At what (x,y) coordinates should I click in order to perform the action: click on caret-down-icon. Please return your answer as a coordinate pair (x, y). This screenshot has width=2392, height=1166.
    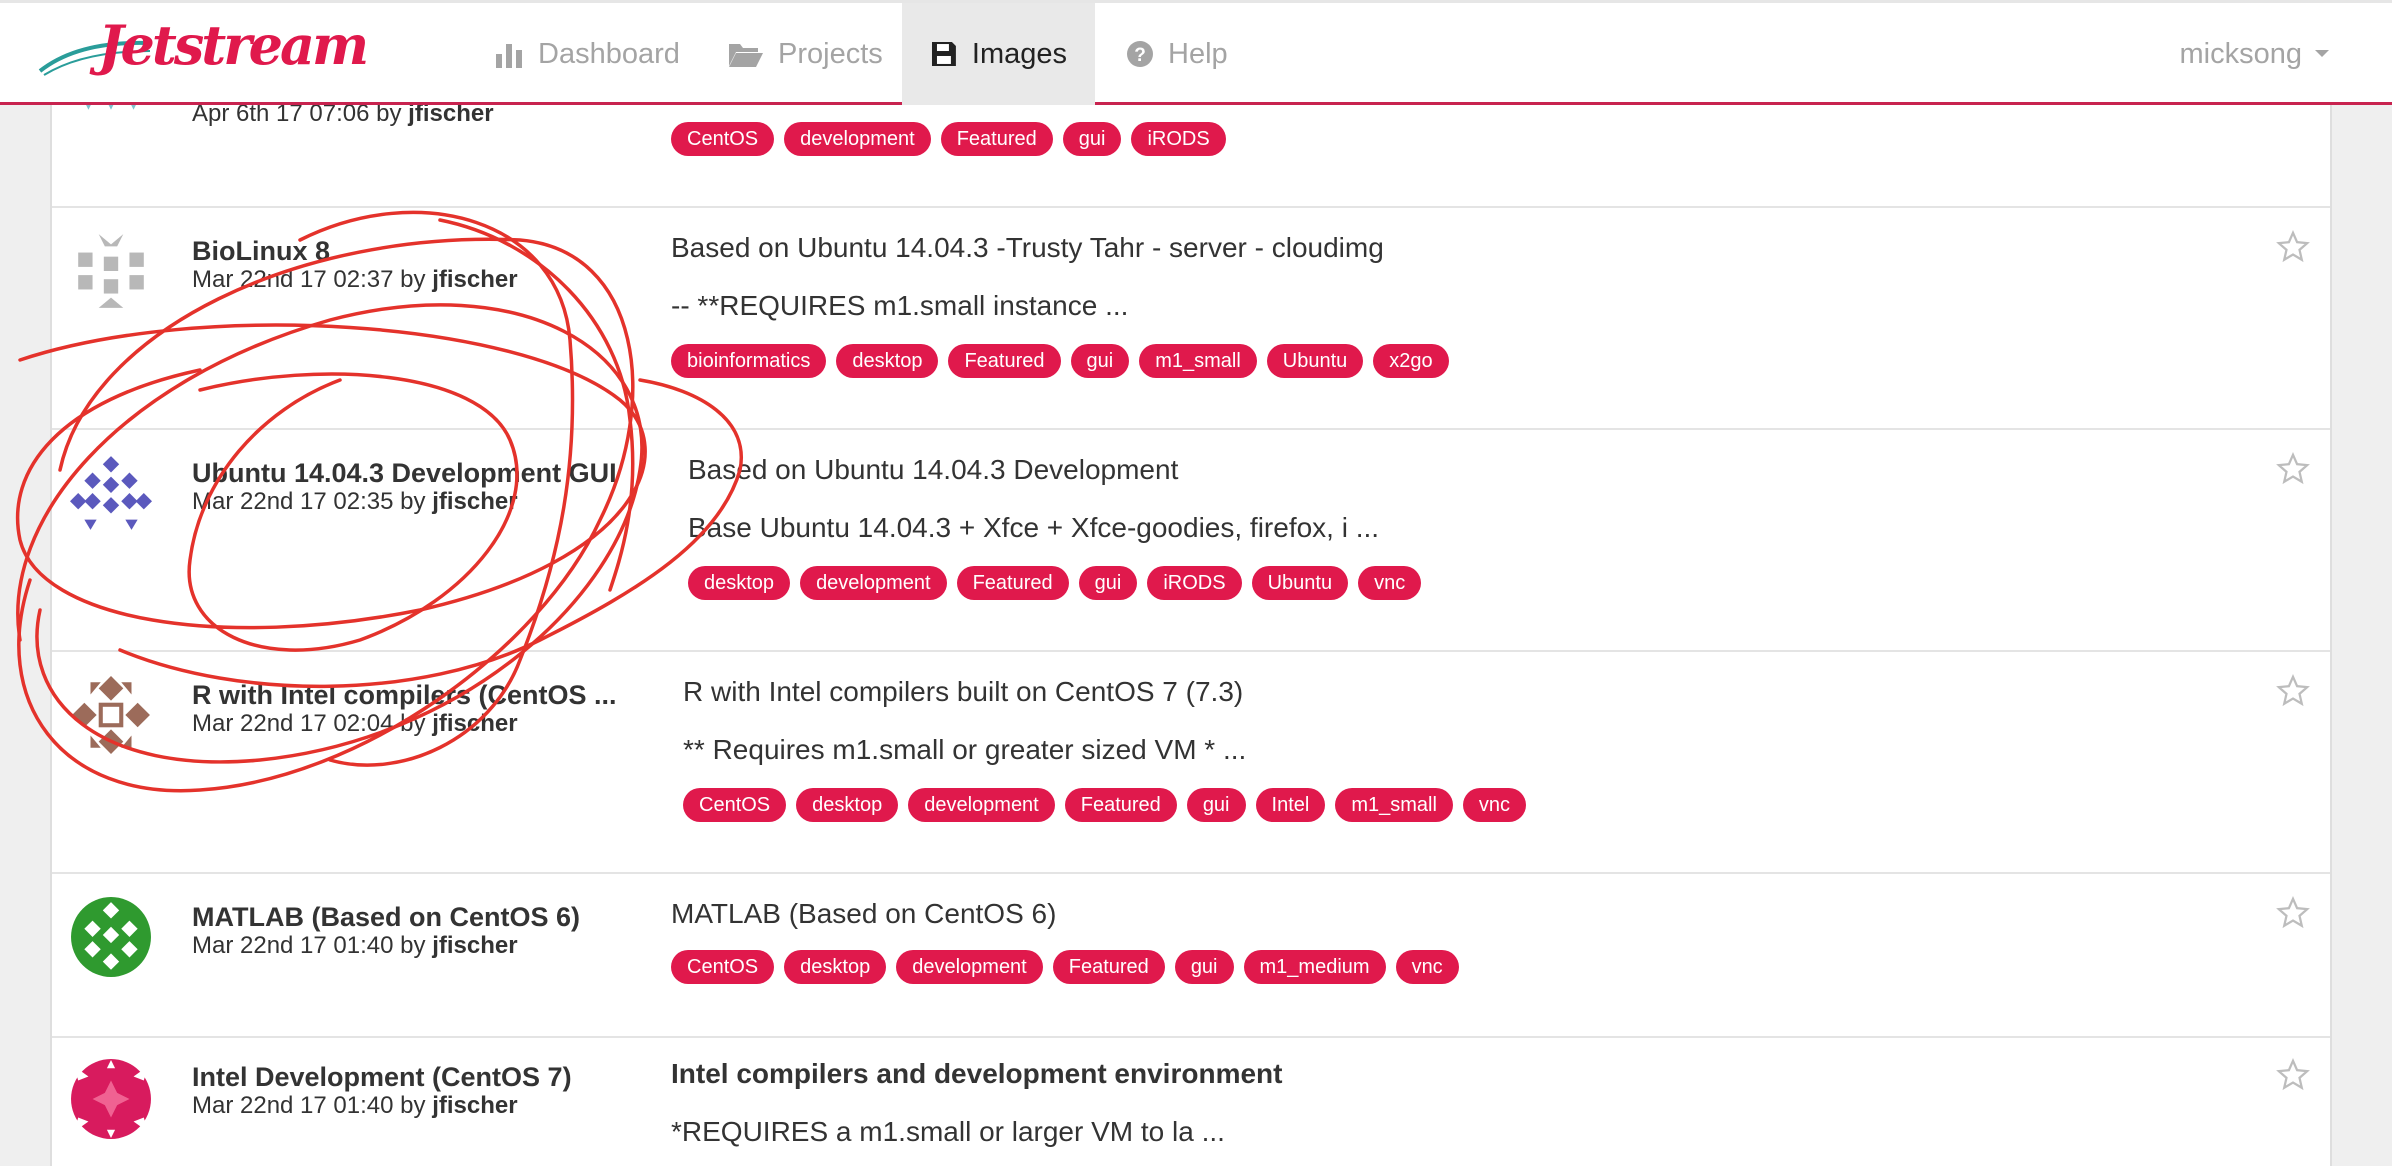
    Looking at the image, I should click on (2322, 53).